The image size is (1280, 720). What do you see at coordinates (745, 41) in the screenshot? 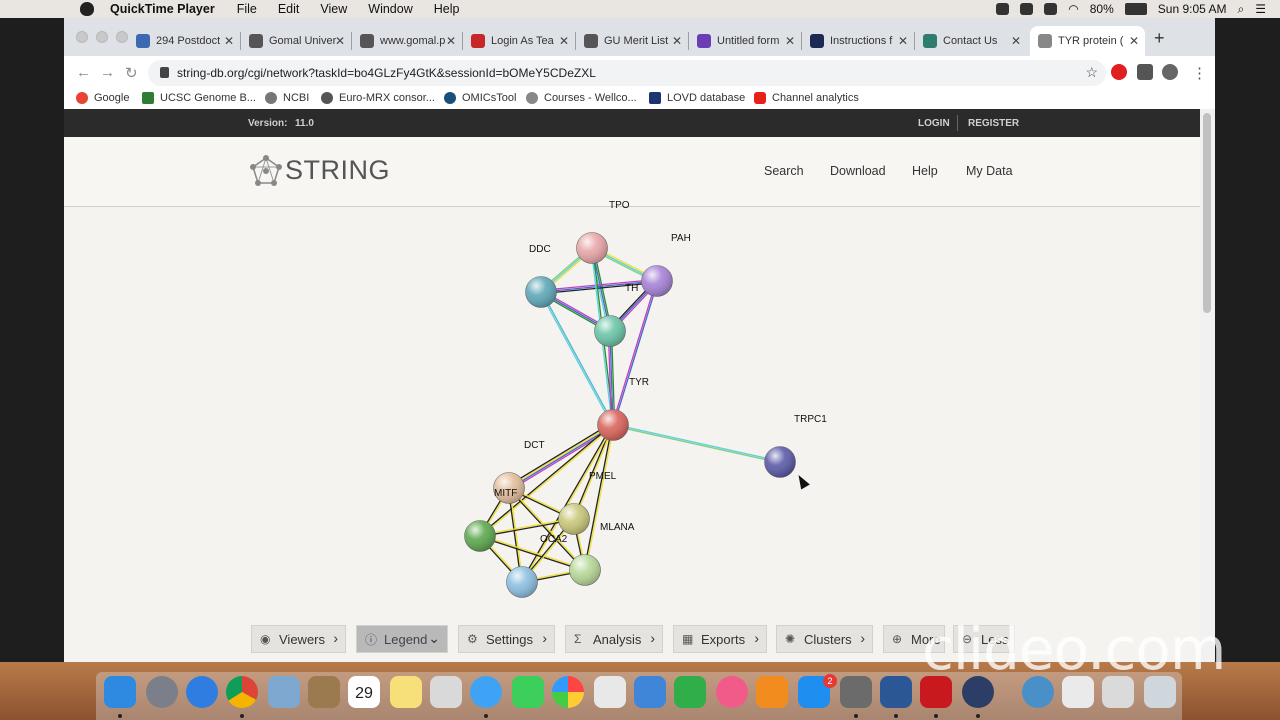
I see `tab-6: Untitled form ✕` at bounding box center [745, 41].